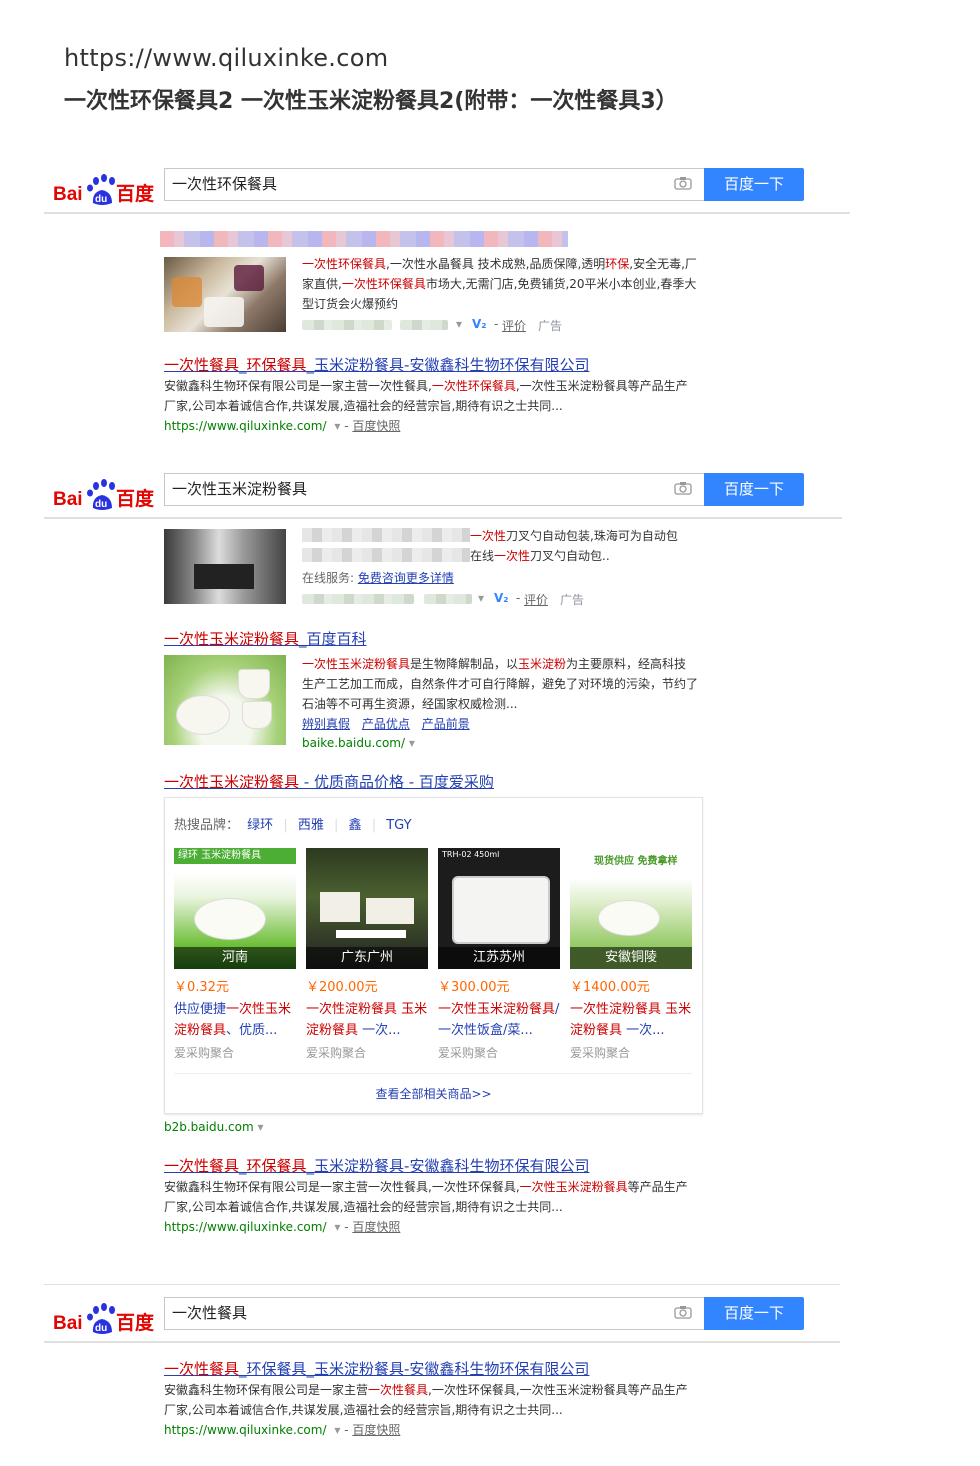 Image resolution: width=980 pixels, height=1466 pixels. Describe the element at coordinates (446, 724) in the screenshot. I see `baike-link-3: 产品前景` at that location.